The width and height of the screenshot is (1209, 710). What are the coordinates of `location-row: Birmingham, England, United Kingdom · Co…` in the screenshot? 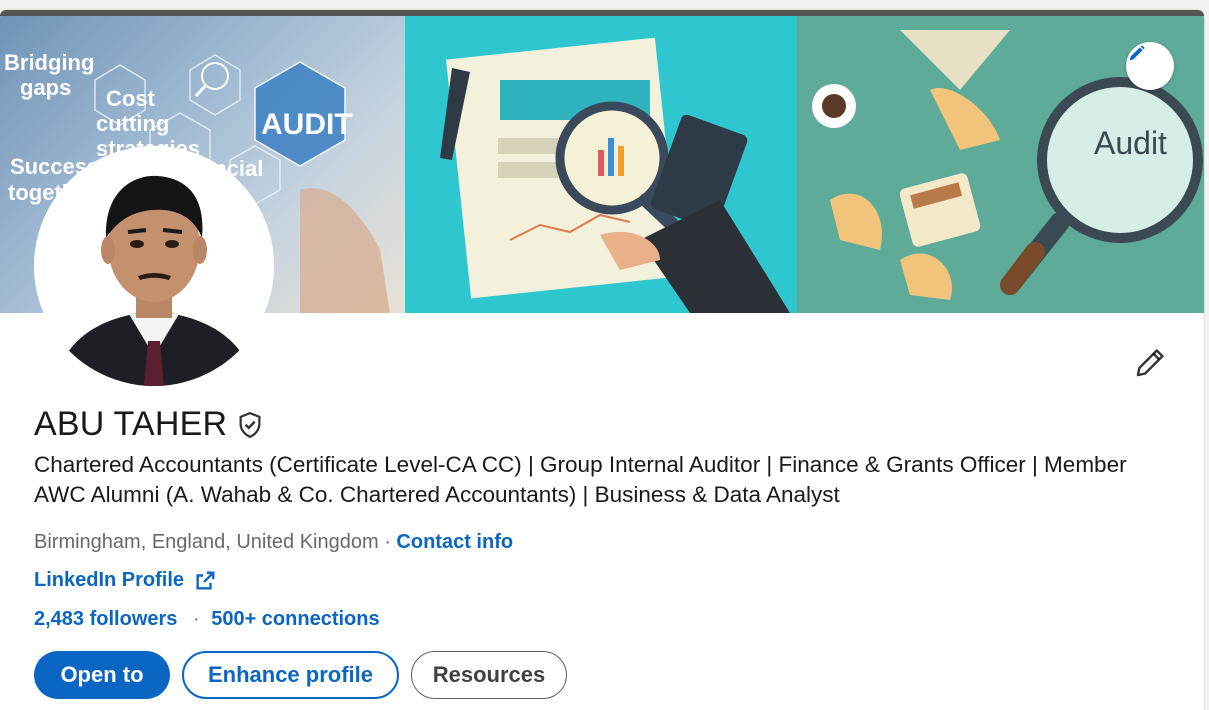 It's located at (273, 542).